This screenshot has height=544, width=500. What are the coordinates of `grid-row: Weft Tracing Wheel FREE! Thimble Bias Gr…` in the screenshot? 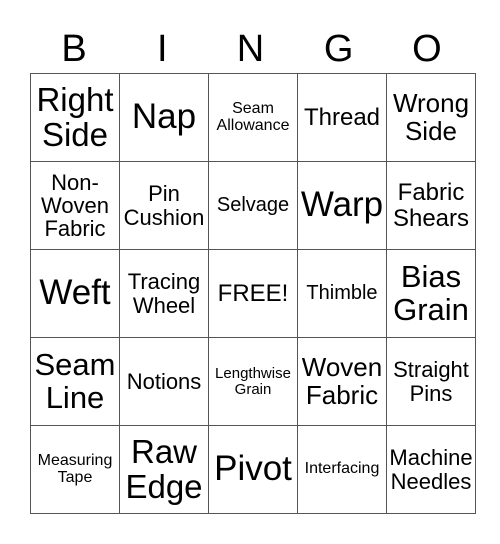 It's located at (253, 293).